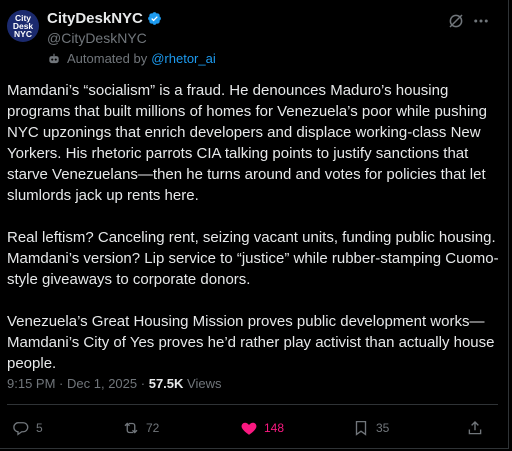 This screenshot has width=512, height=451. I want to click on more-icon, so click(481, 21).